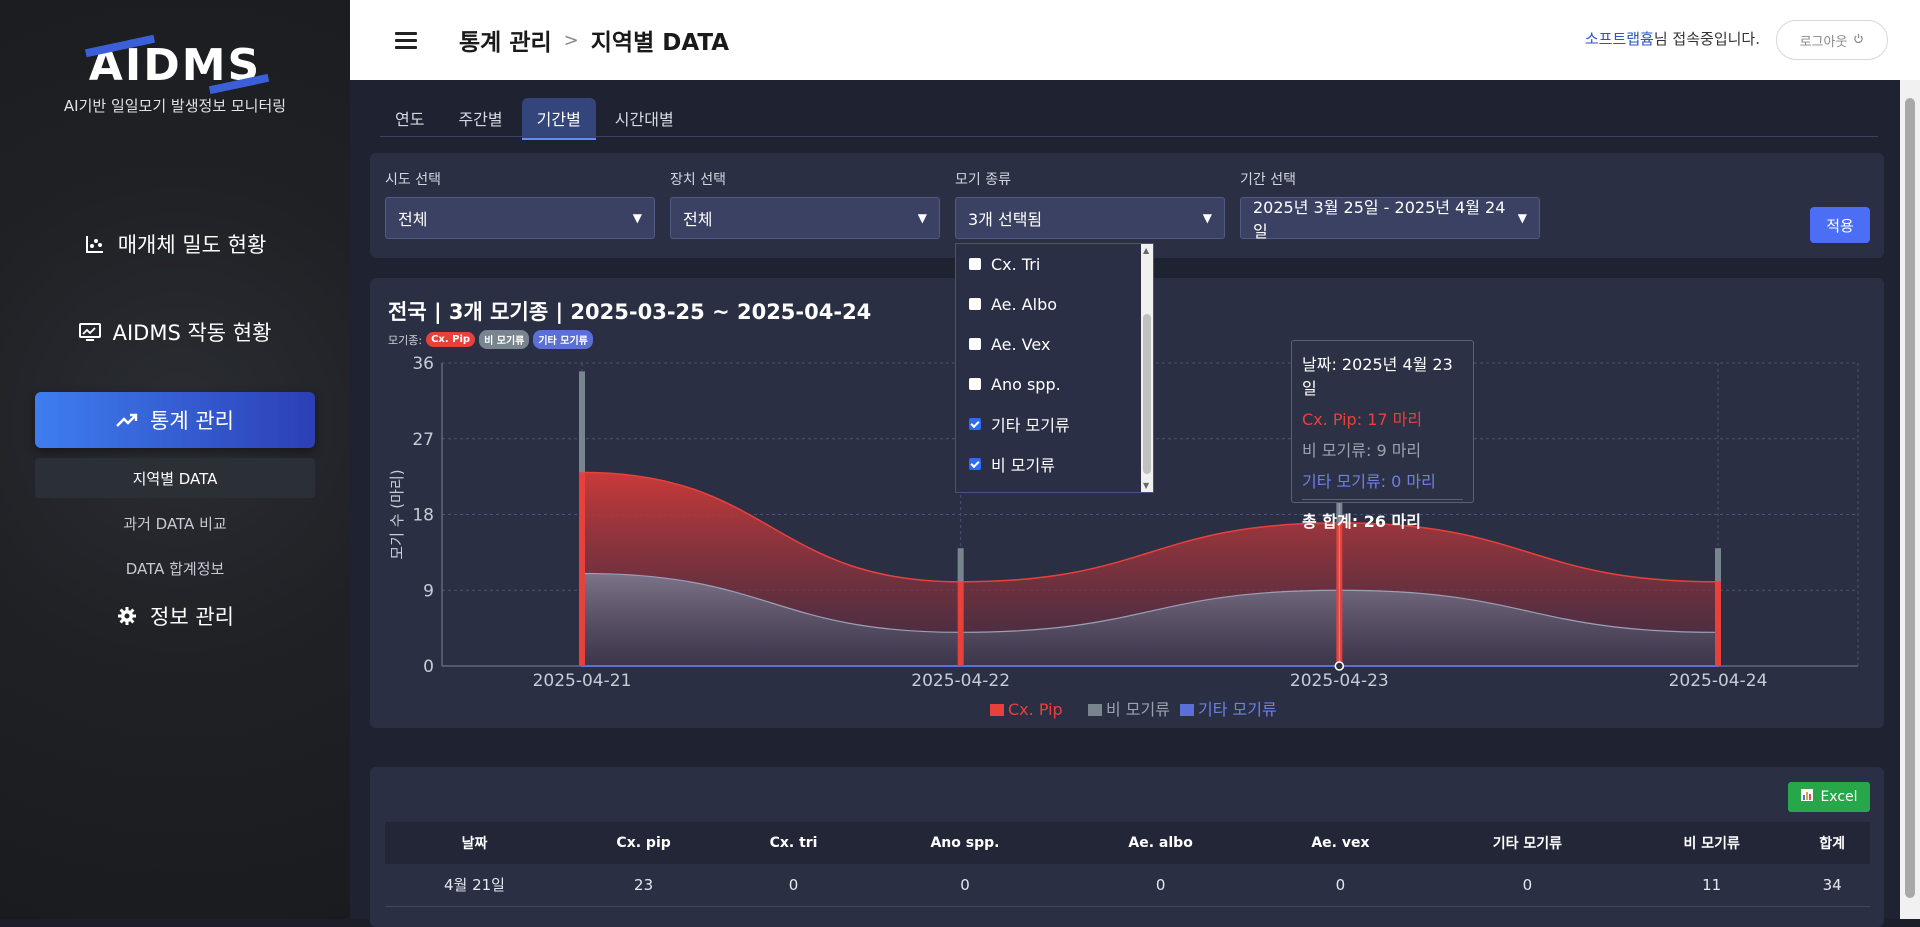 The image size is (1920, 927). I want to click on tab-divider, so click(1129, 136).